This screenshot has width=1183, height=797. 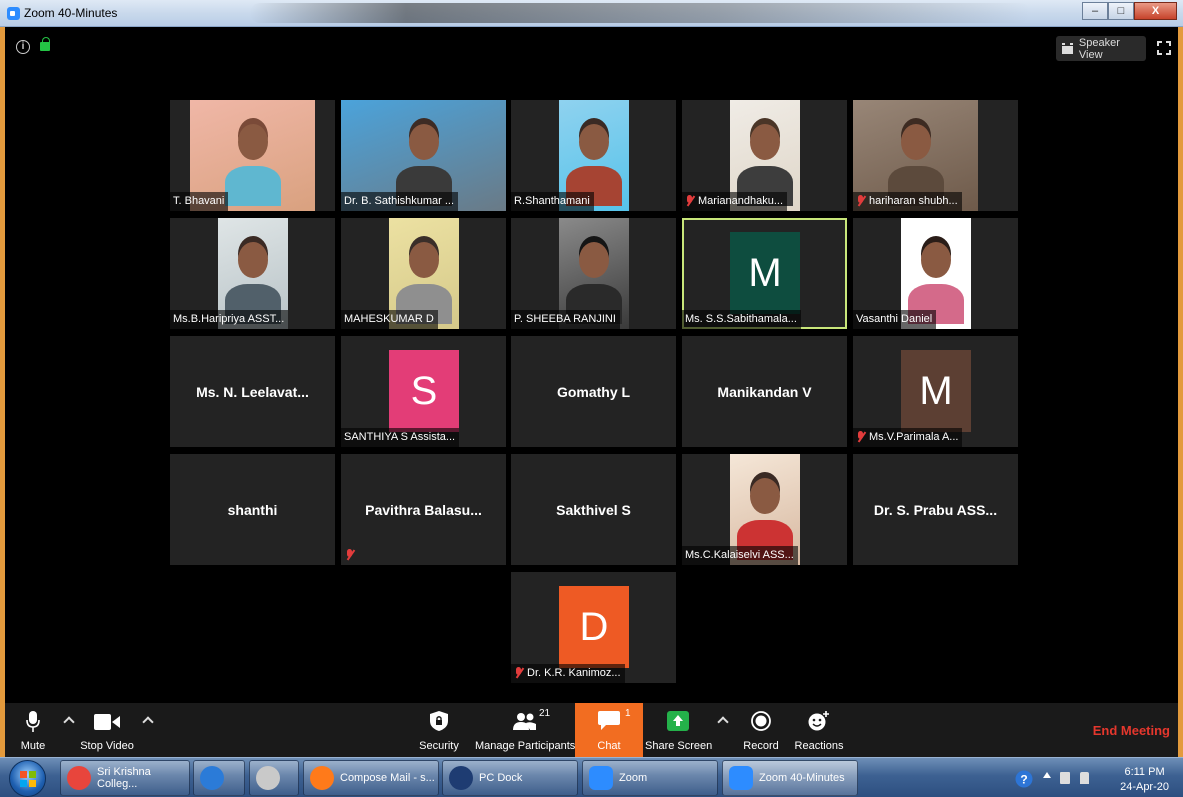 I want to click on encryption-lock-icon, so click(x=45, y=44).